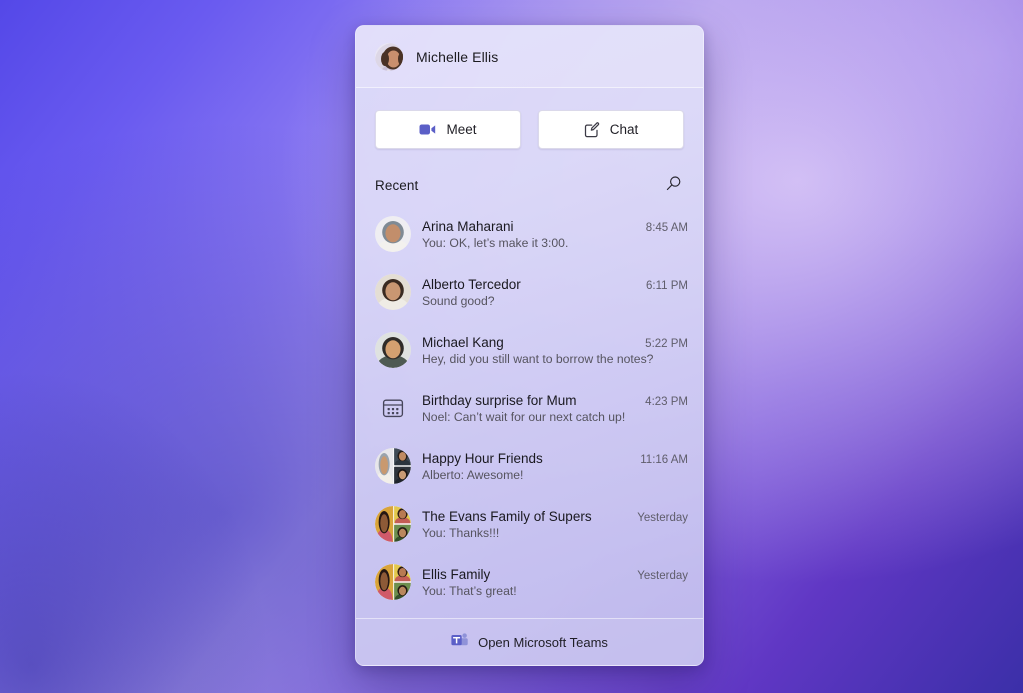  I want to click on chat-item-timestamp: 11:16 AM, so click(664, 459).